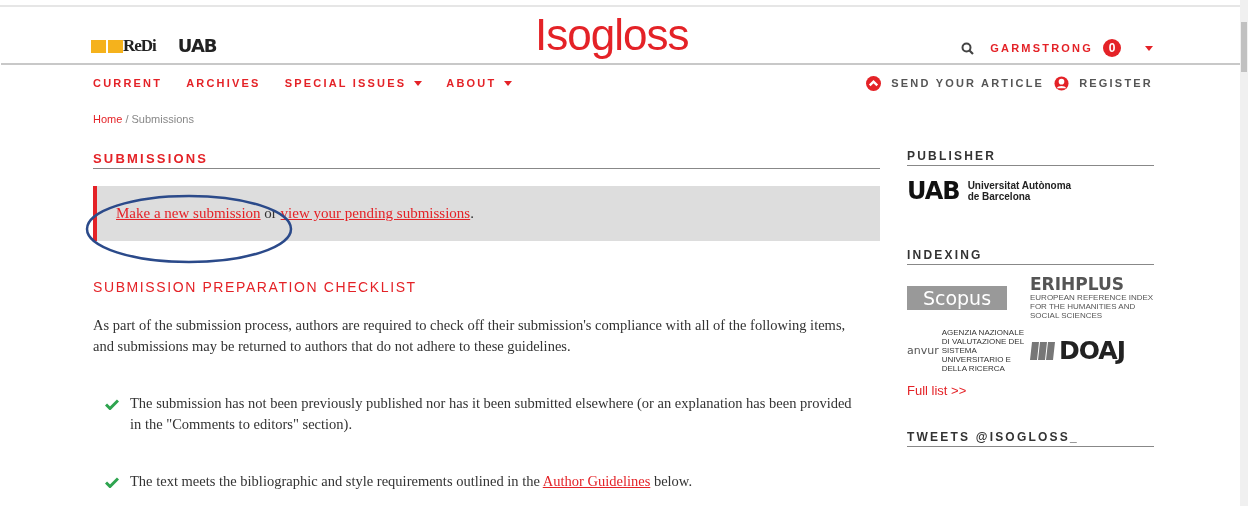 The width and height of the screenshot is (1248, 506). I want to click on nav-link: CURRENT, so click(128, 83).